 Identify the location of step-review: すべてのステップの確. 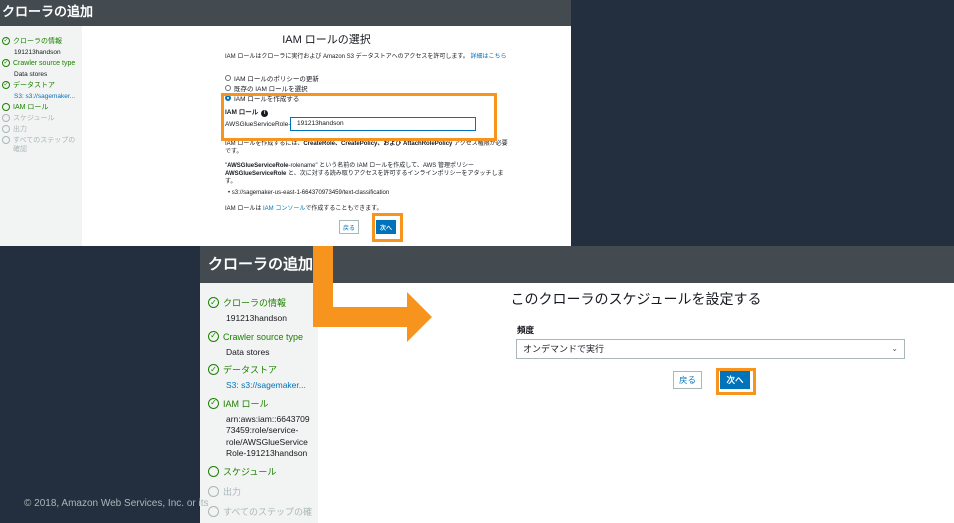
(263, 511).